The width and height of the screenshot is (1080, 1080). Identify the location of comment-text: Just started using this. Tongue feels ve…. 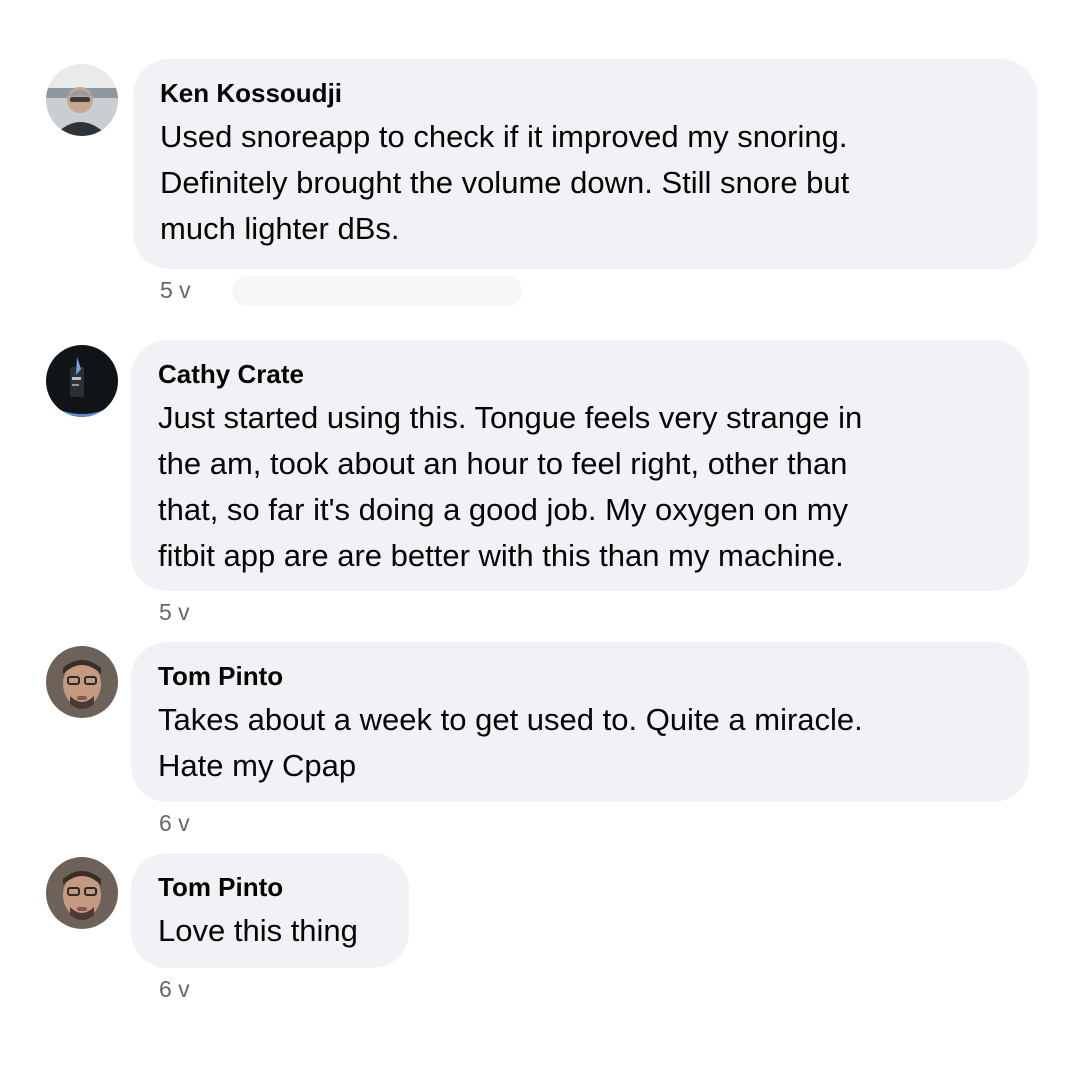
(510, 486).